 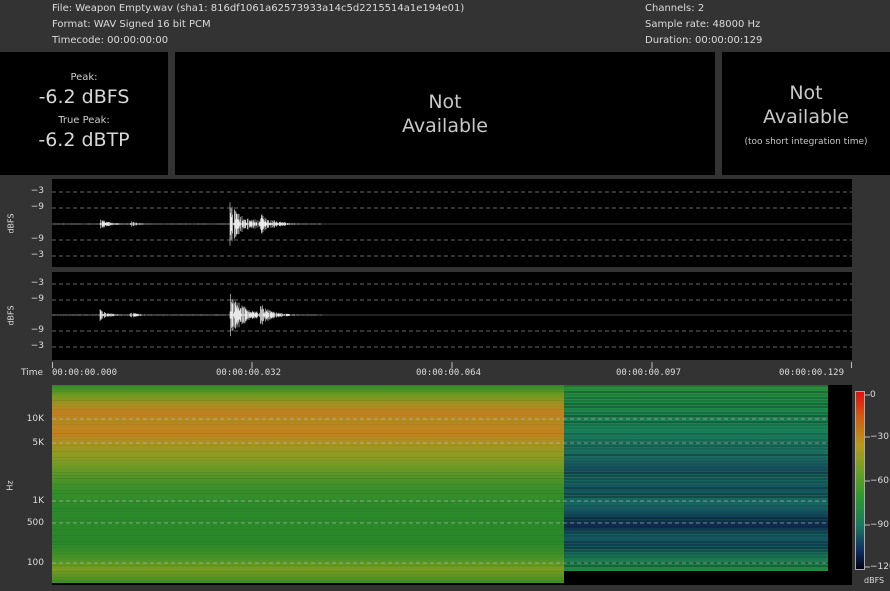 I want to click on wave2-tick-3: −9, so click(x=37, y=330).